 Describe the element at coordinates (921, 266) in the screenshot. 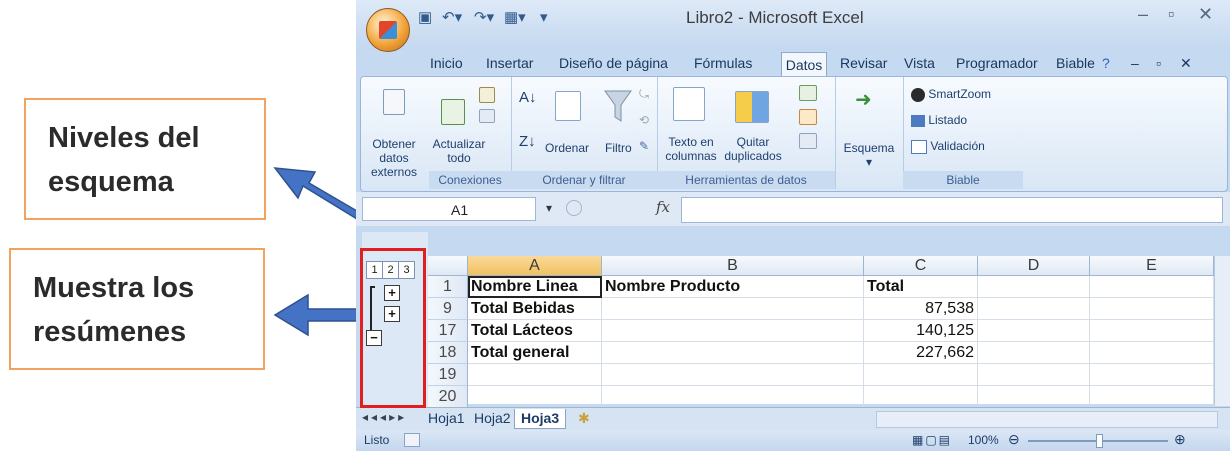

I see `column-header: C` at that location.